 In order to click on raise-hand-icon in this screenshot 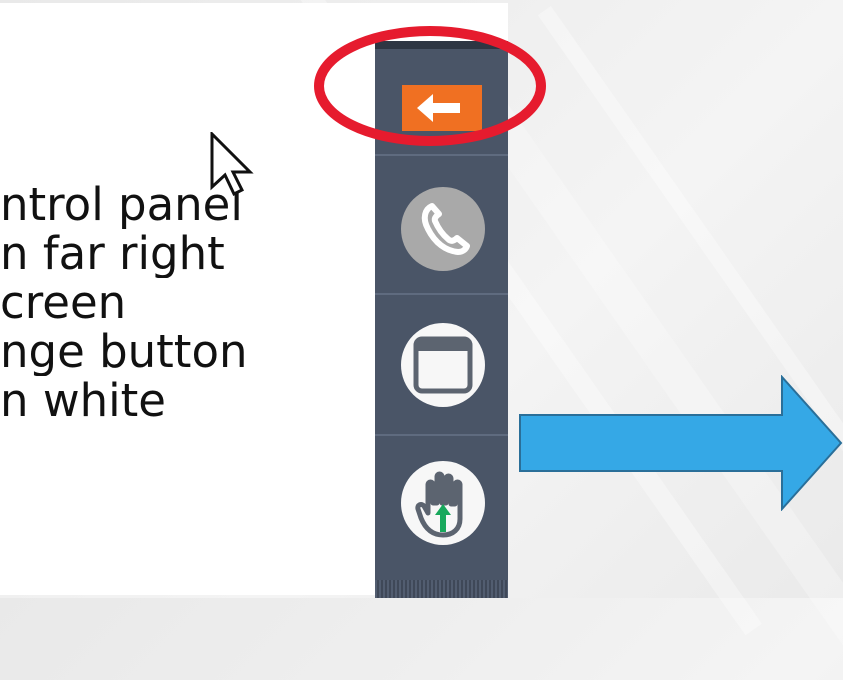, I will do `click(439, 504)`.